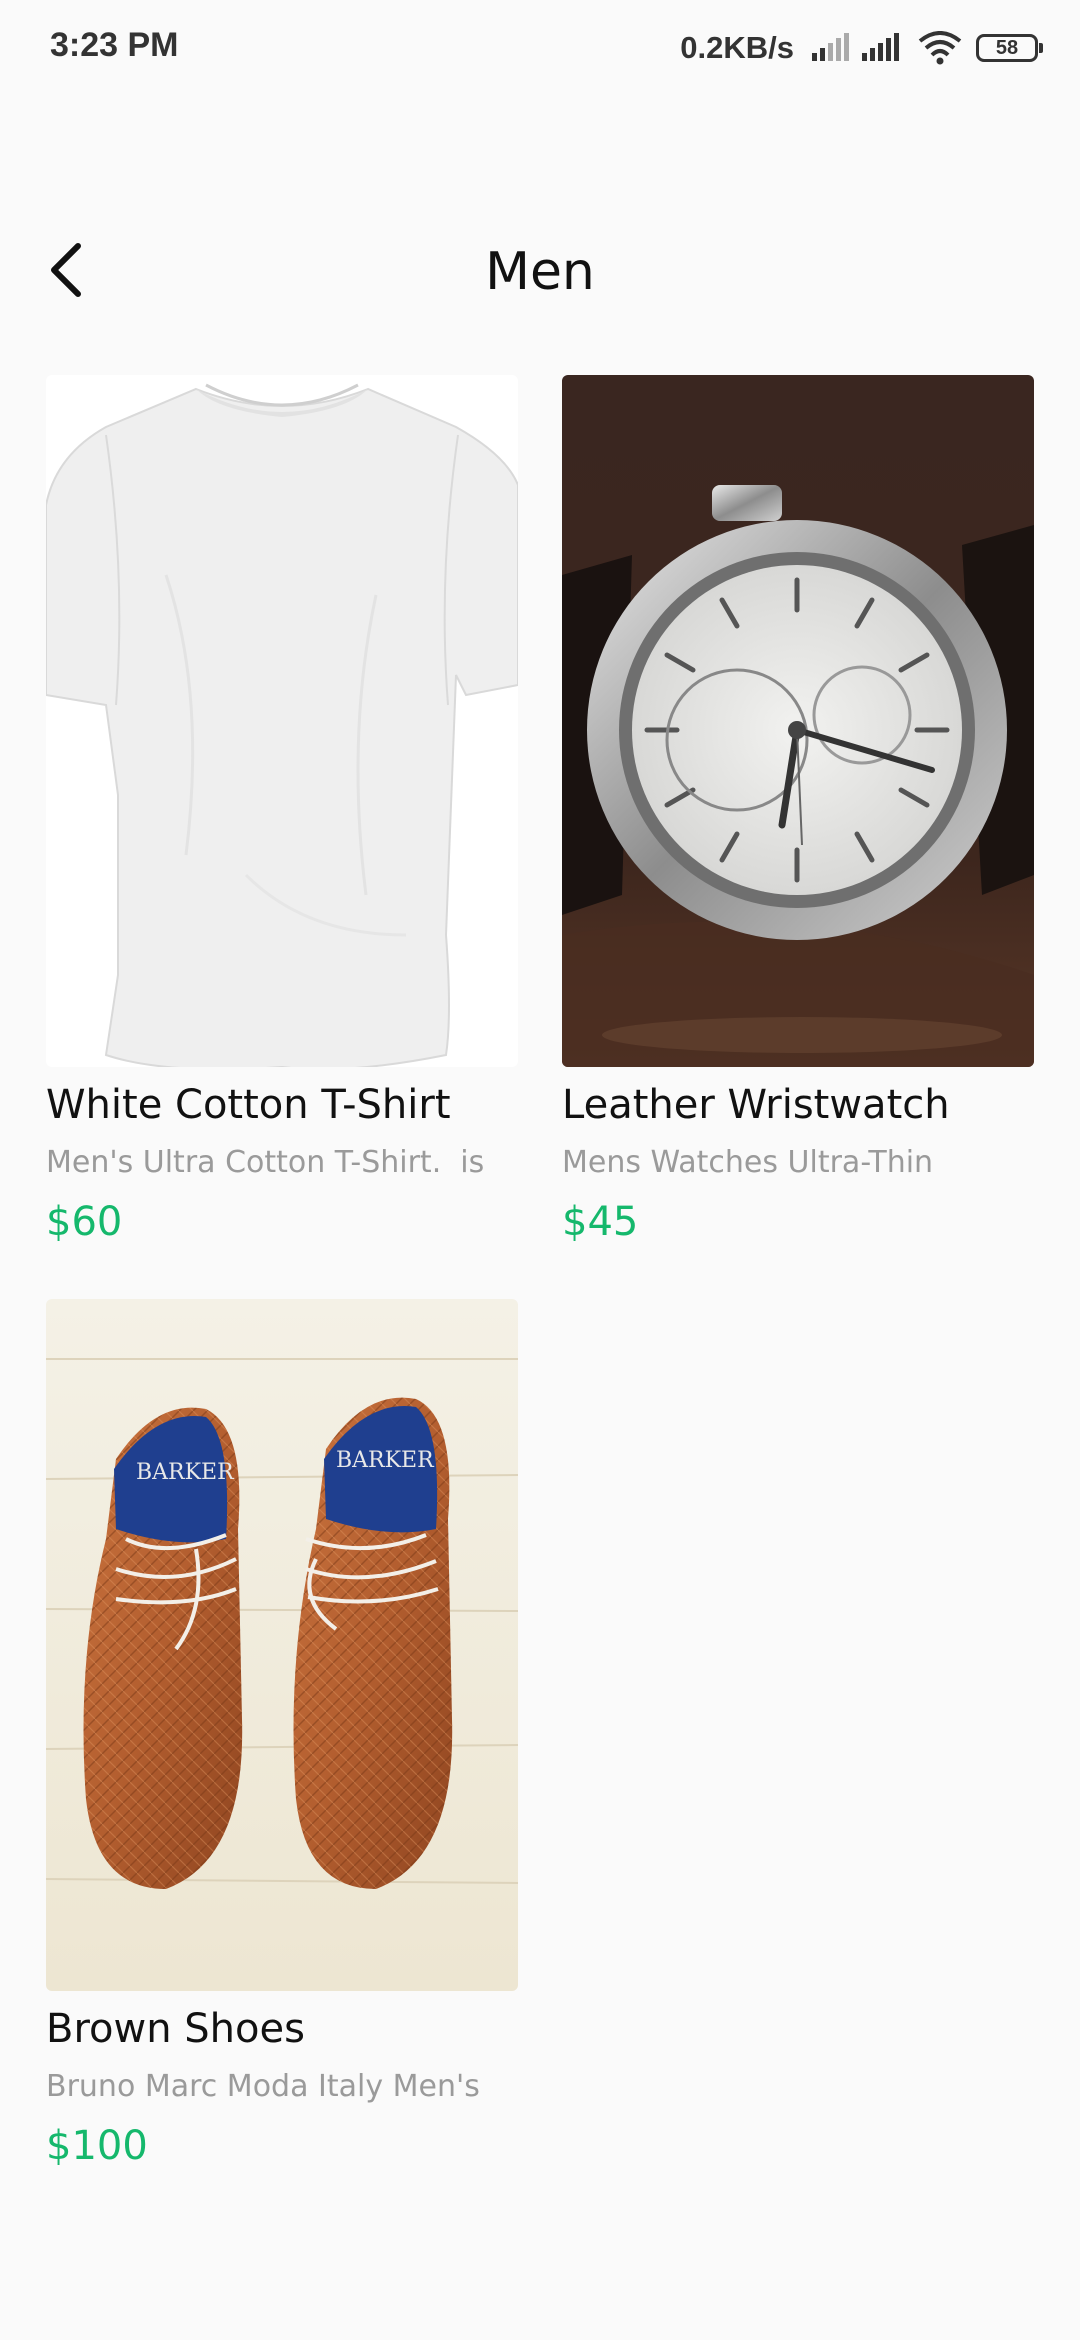  I want to click on wifi-icon, so click(940, 48).